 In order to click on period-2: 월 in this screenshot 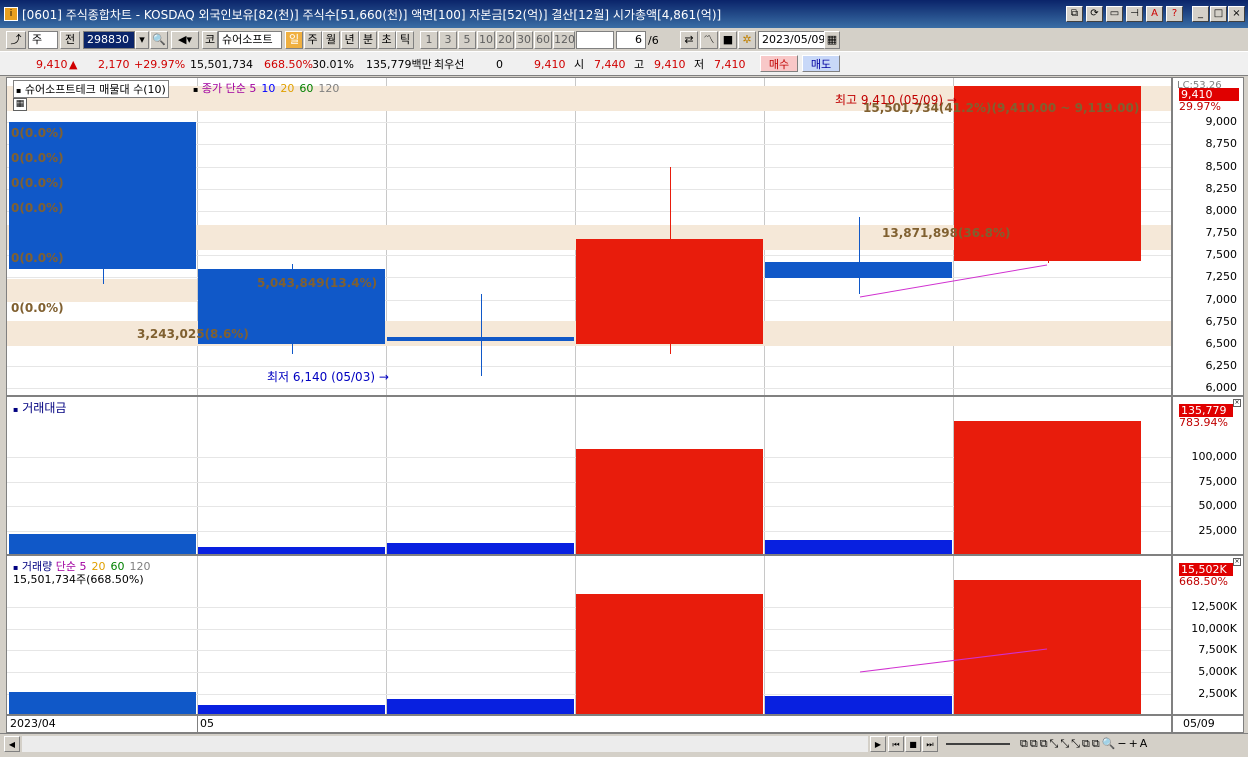, I will do `click(331, 40)`.